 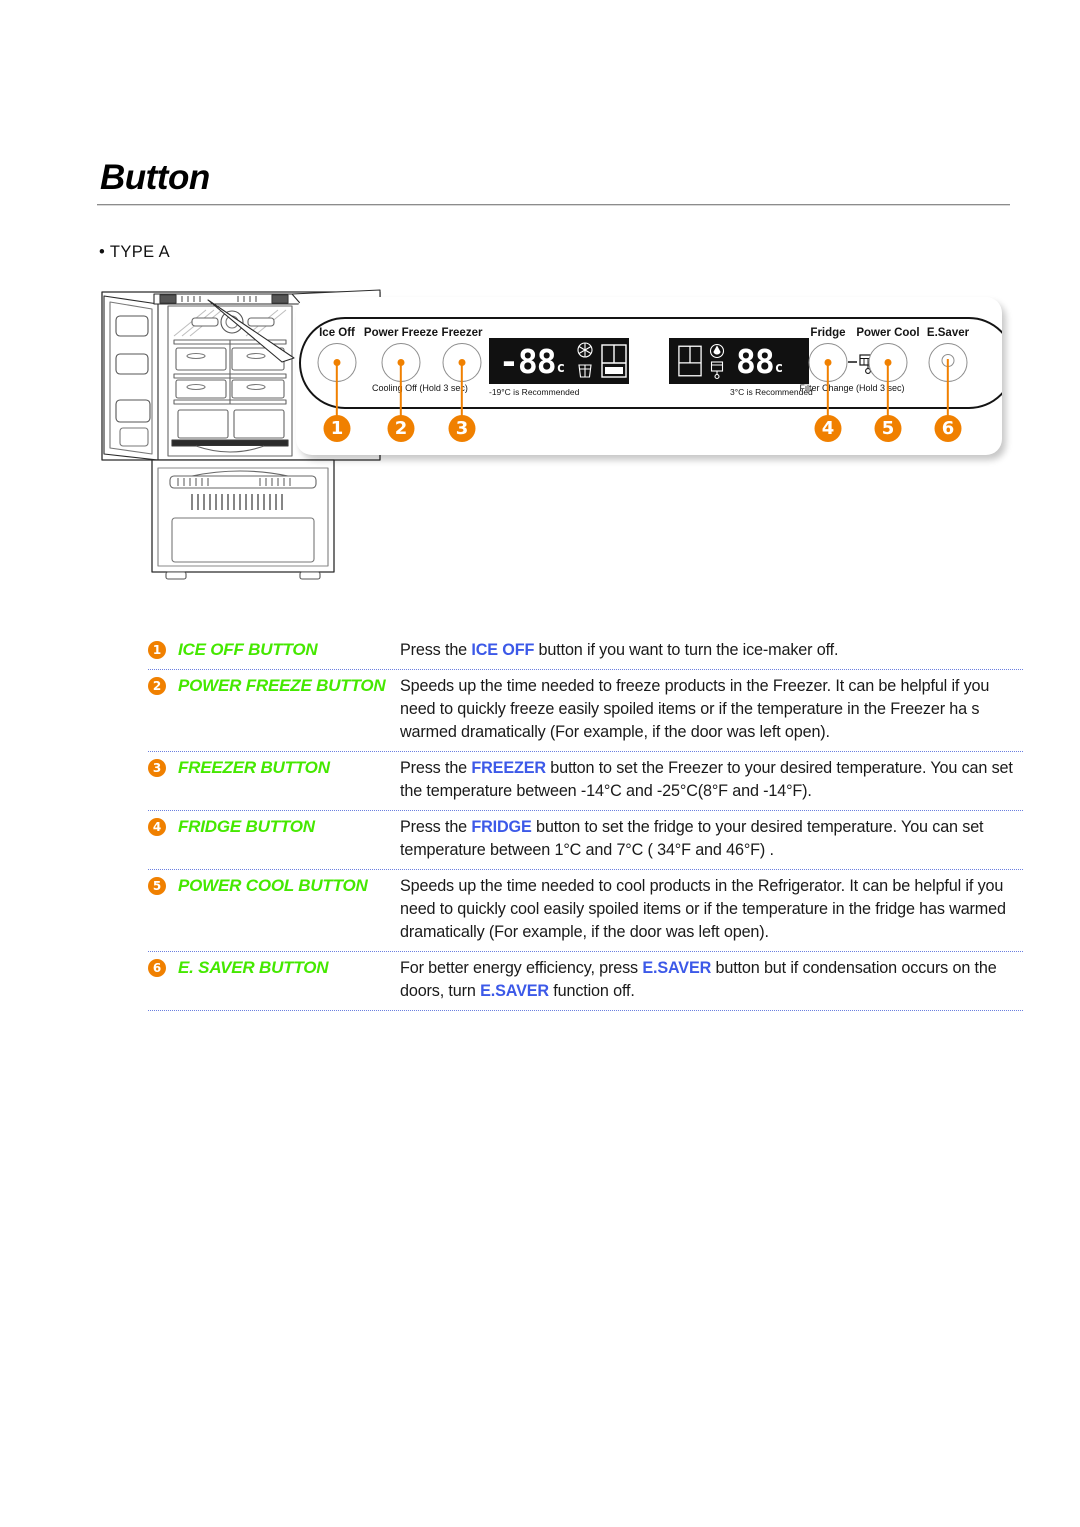 I want to click on power-cool-label: Power Cool, so click(x=888, y=333).